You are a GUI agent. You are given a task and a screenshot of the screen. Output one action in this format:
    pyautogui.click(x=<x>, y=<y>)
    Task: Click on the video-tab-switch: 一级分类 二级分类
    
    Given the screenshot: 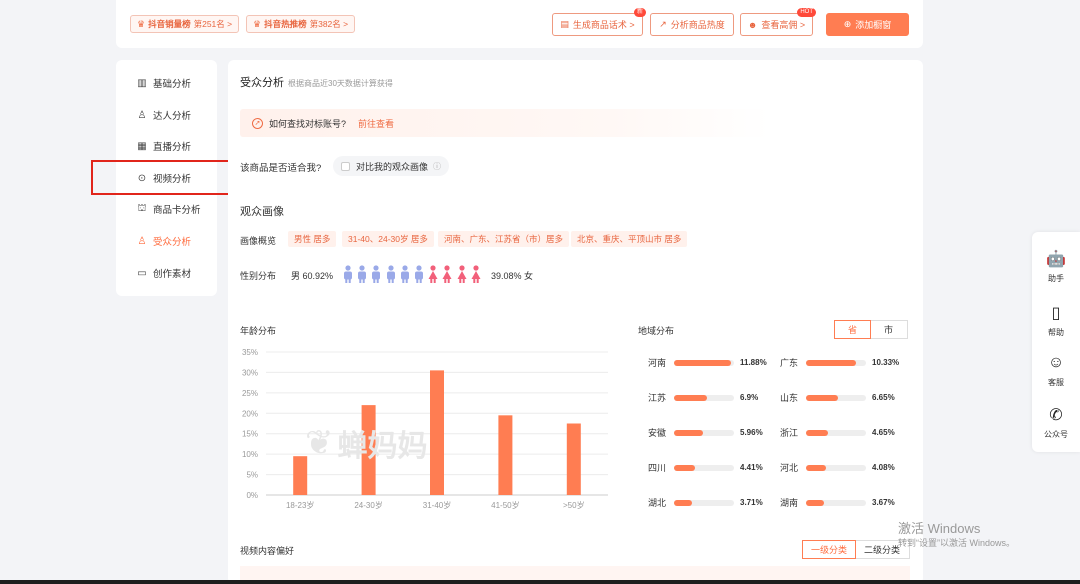 What is the action you would take?
    pyautogui.click(x=856, y=549)
    